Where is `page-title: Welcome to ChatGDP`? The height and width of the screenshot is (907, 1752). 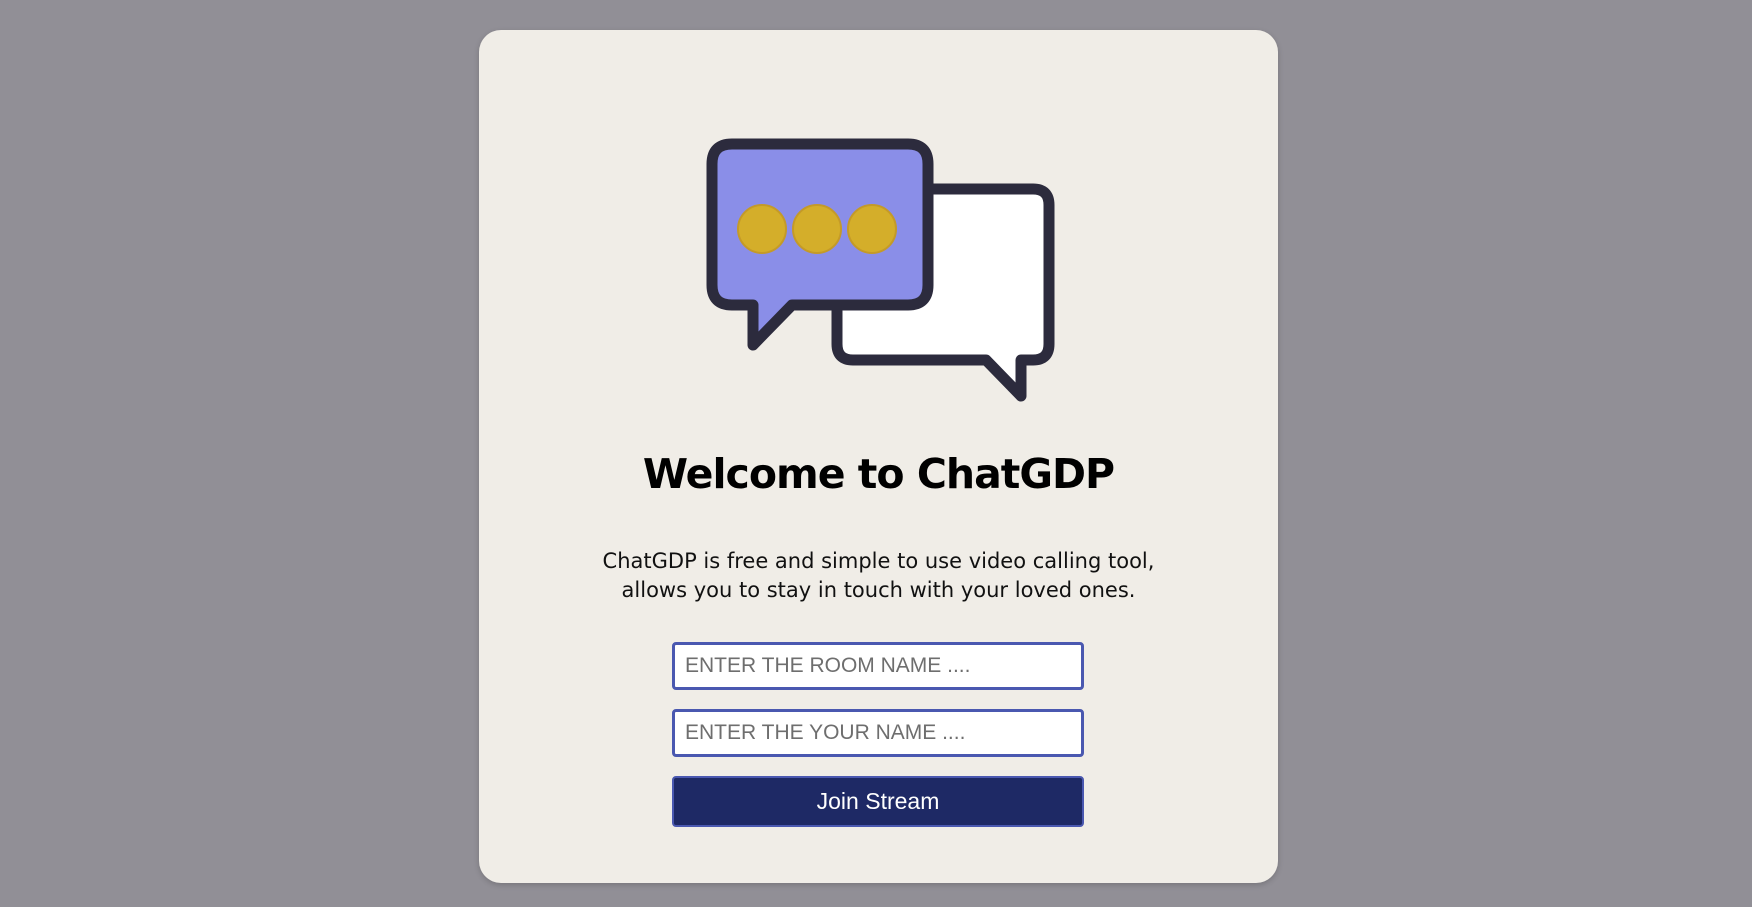
page-title: Welcome to ChatGDP is located at coordinates (878, 474).